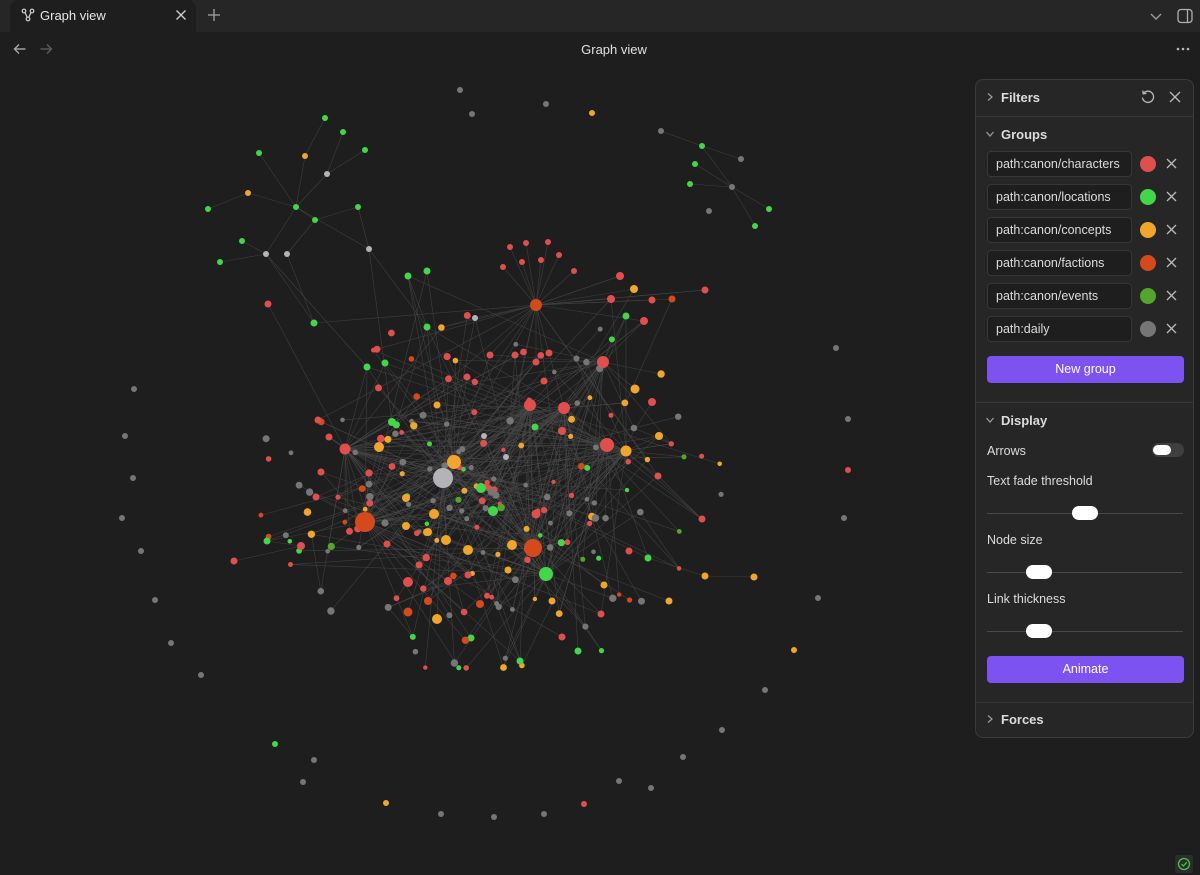 Image resolution: width=1200 pixels, height=875 pixels. What do you see at coordinates (1156, 16) in the screenshot?
I see `chevron-down-icon` at bounding box center [1156, 16].